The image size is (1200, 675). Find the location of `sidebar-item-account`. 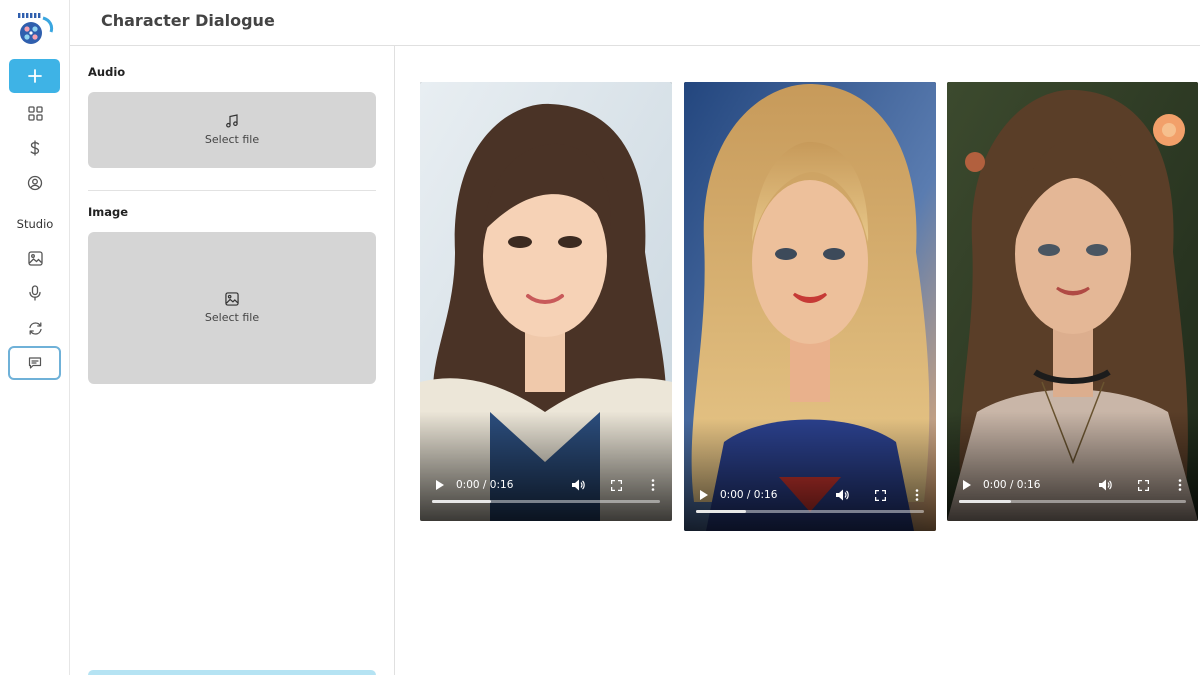

sidebar-item-account is located at coordinates (35, 183).